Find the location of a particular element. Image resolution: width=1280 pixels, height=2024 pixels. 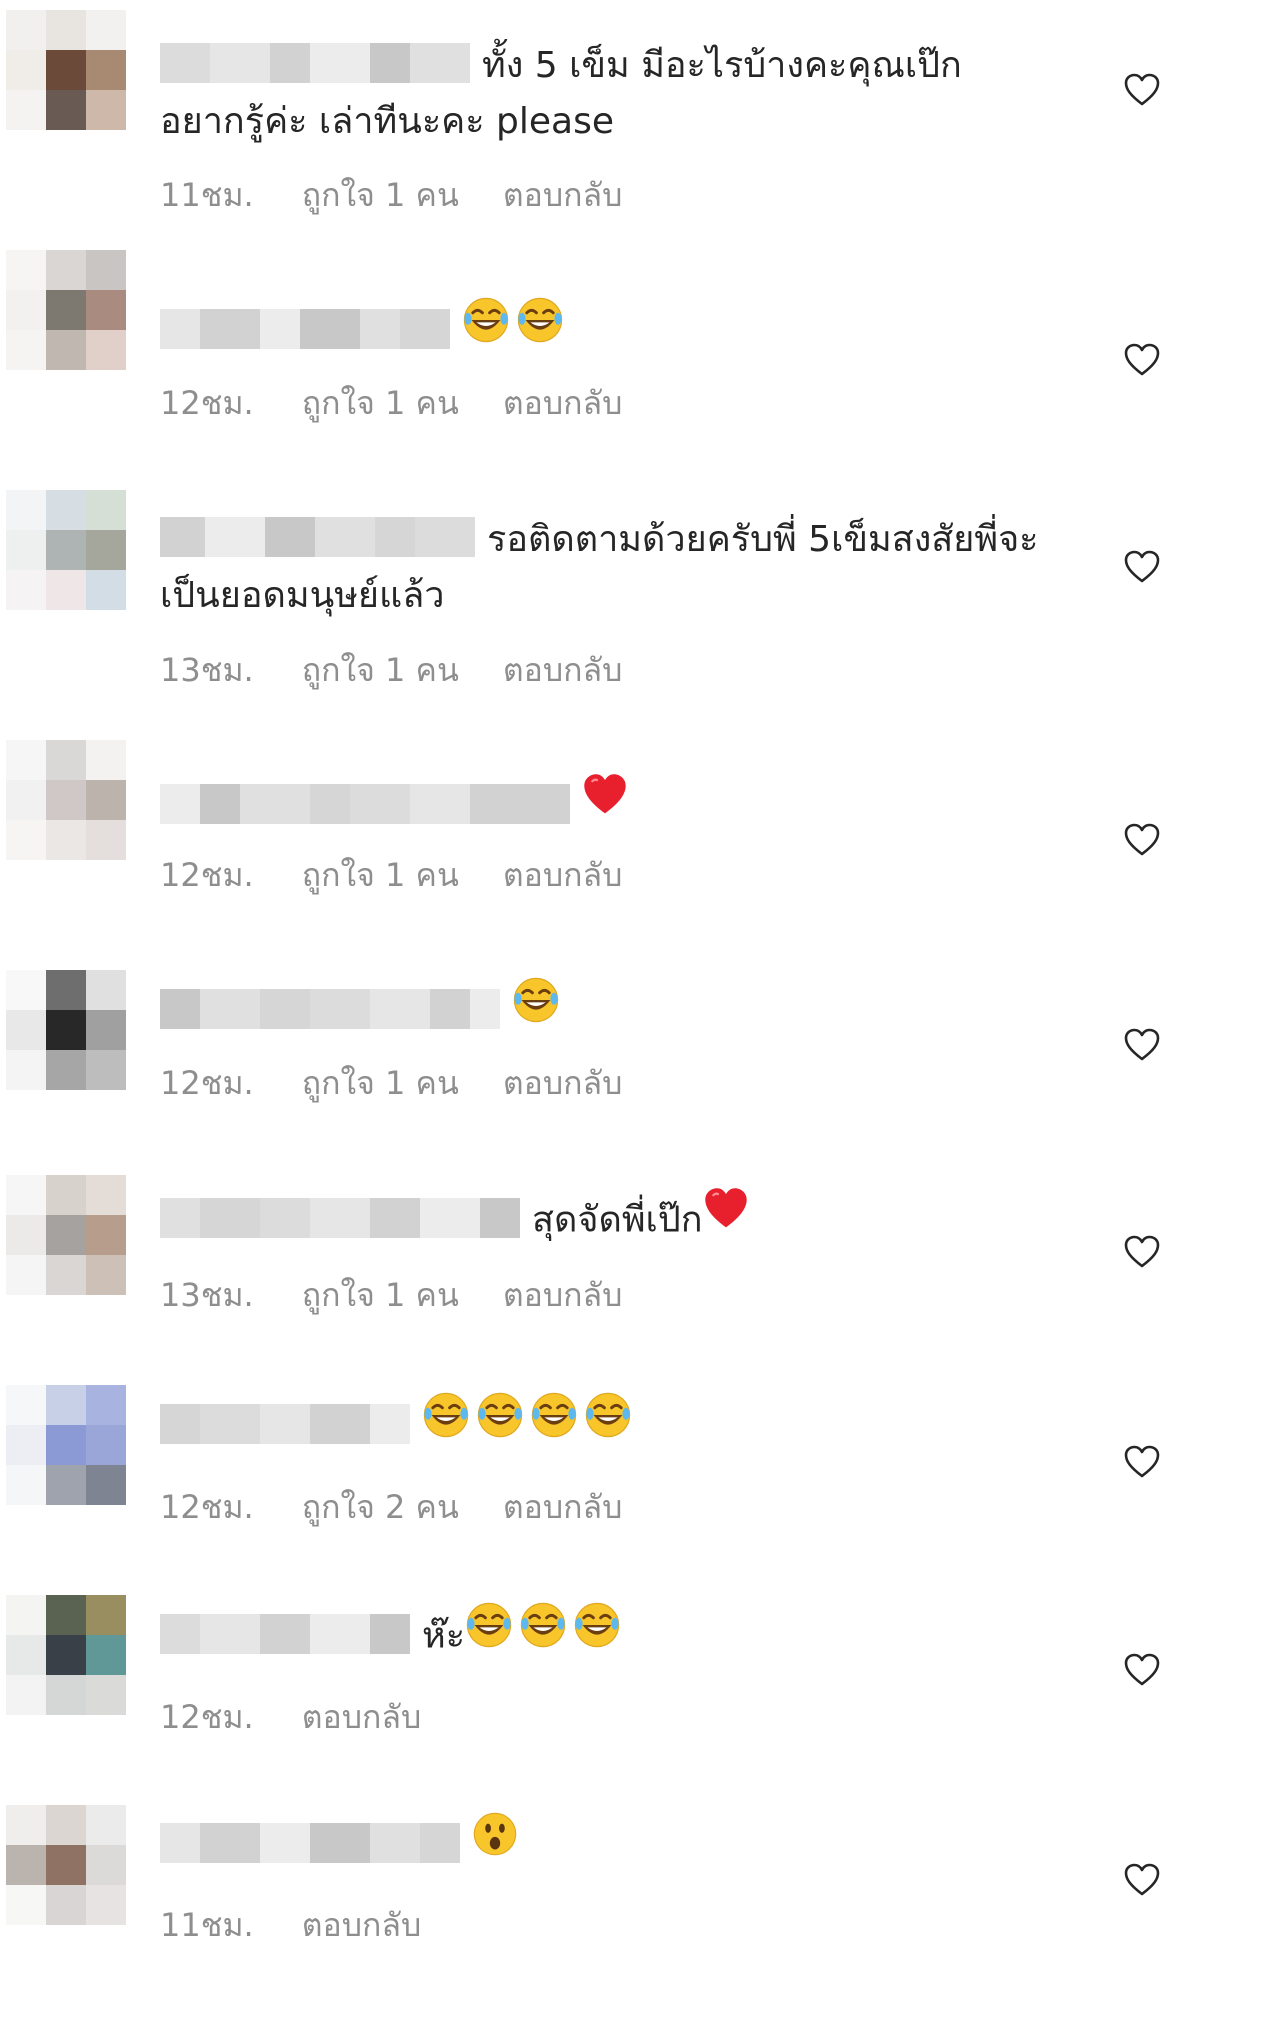

surprised-emoji-icon is located at coordinates (495, 1842).